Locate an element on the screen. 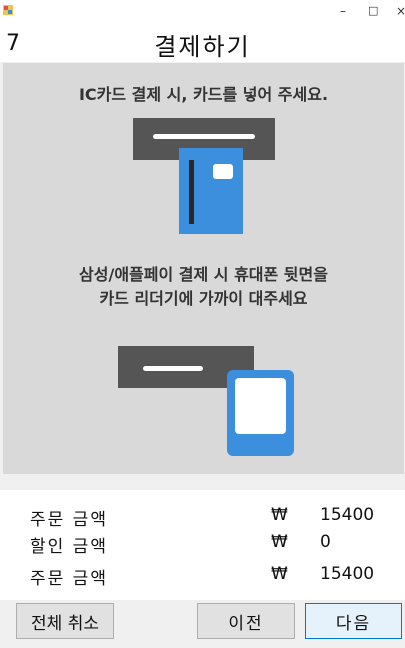 The image size is (405, 648). phone-tap-icon is located at coordinates (206, 401).